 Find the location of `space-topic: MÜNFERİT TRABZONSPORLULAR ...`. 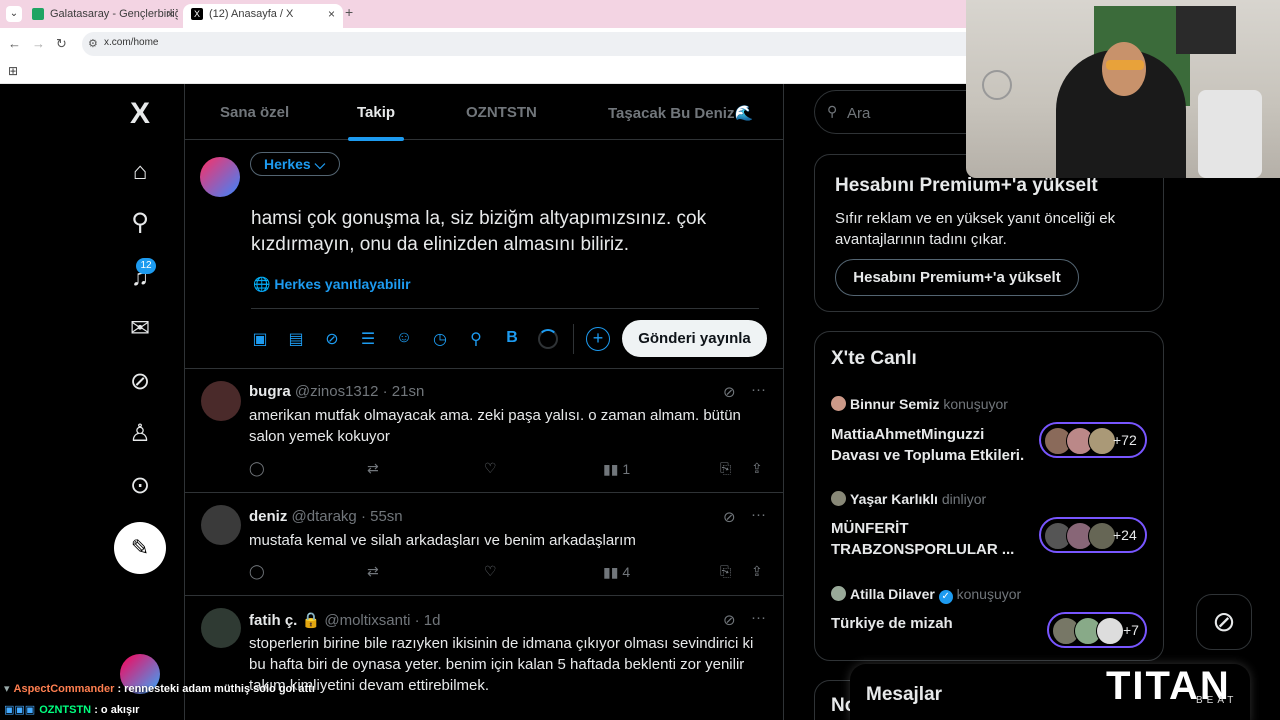

space-topic: MÜNFERİT TRABZONSPORLULAR ... is located at coordinates (931, 539).